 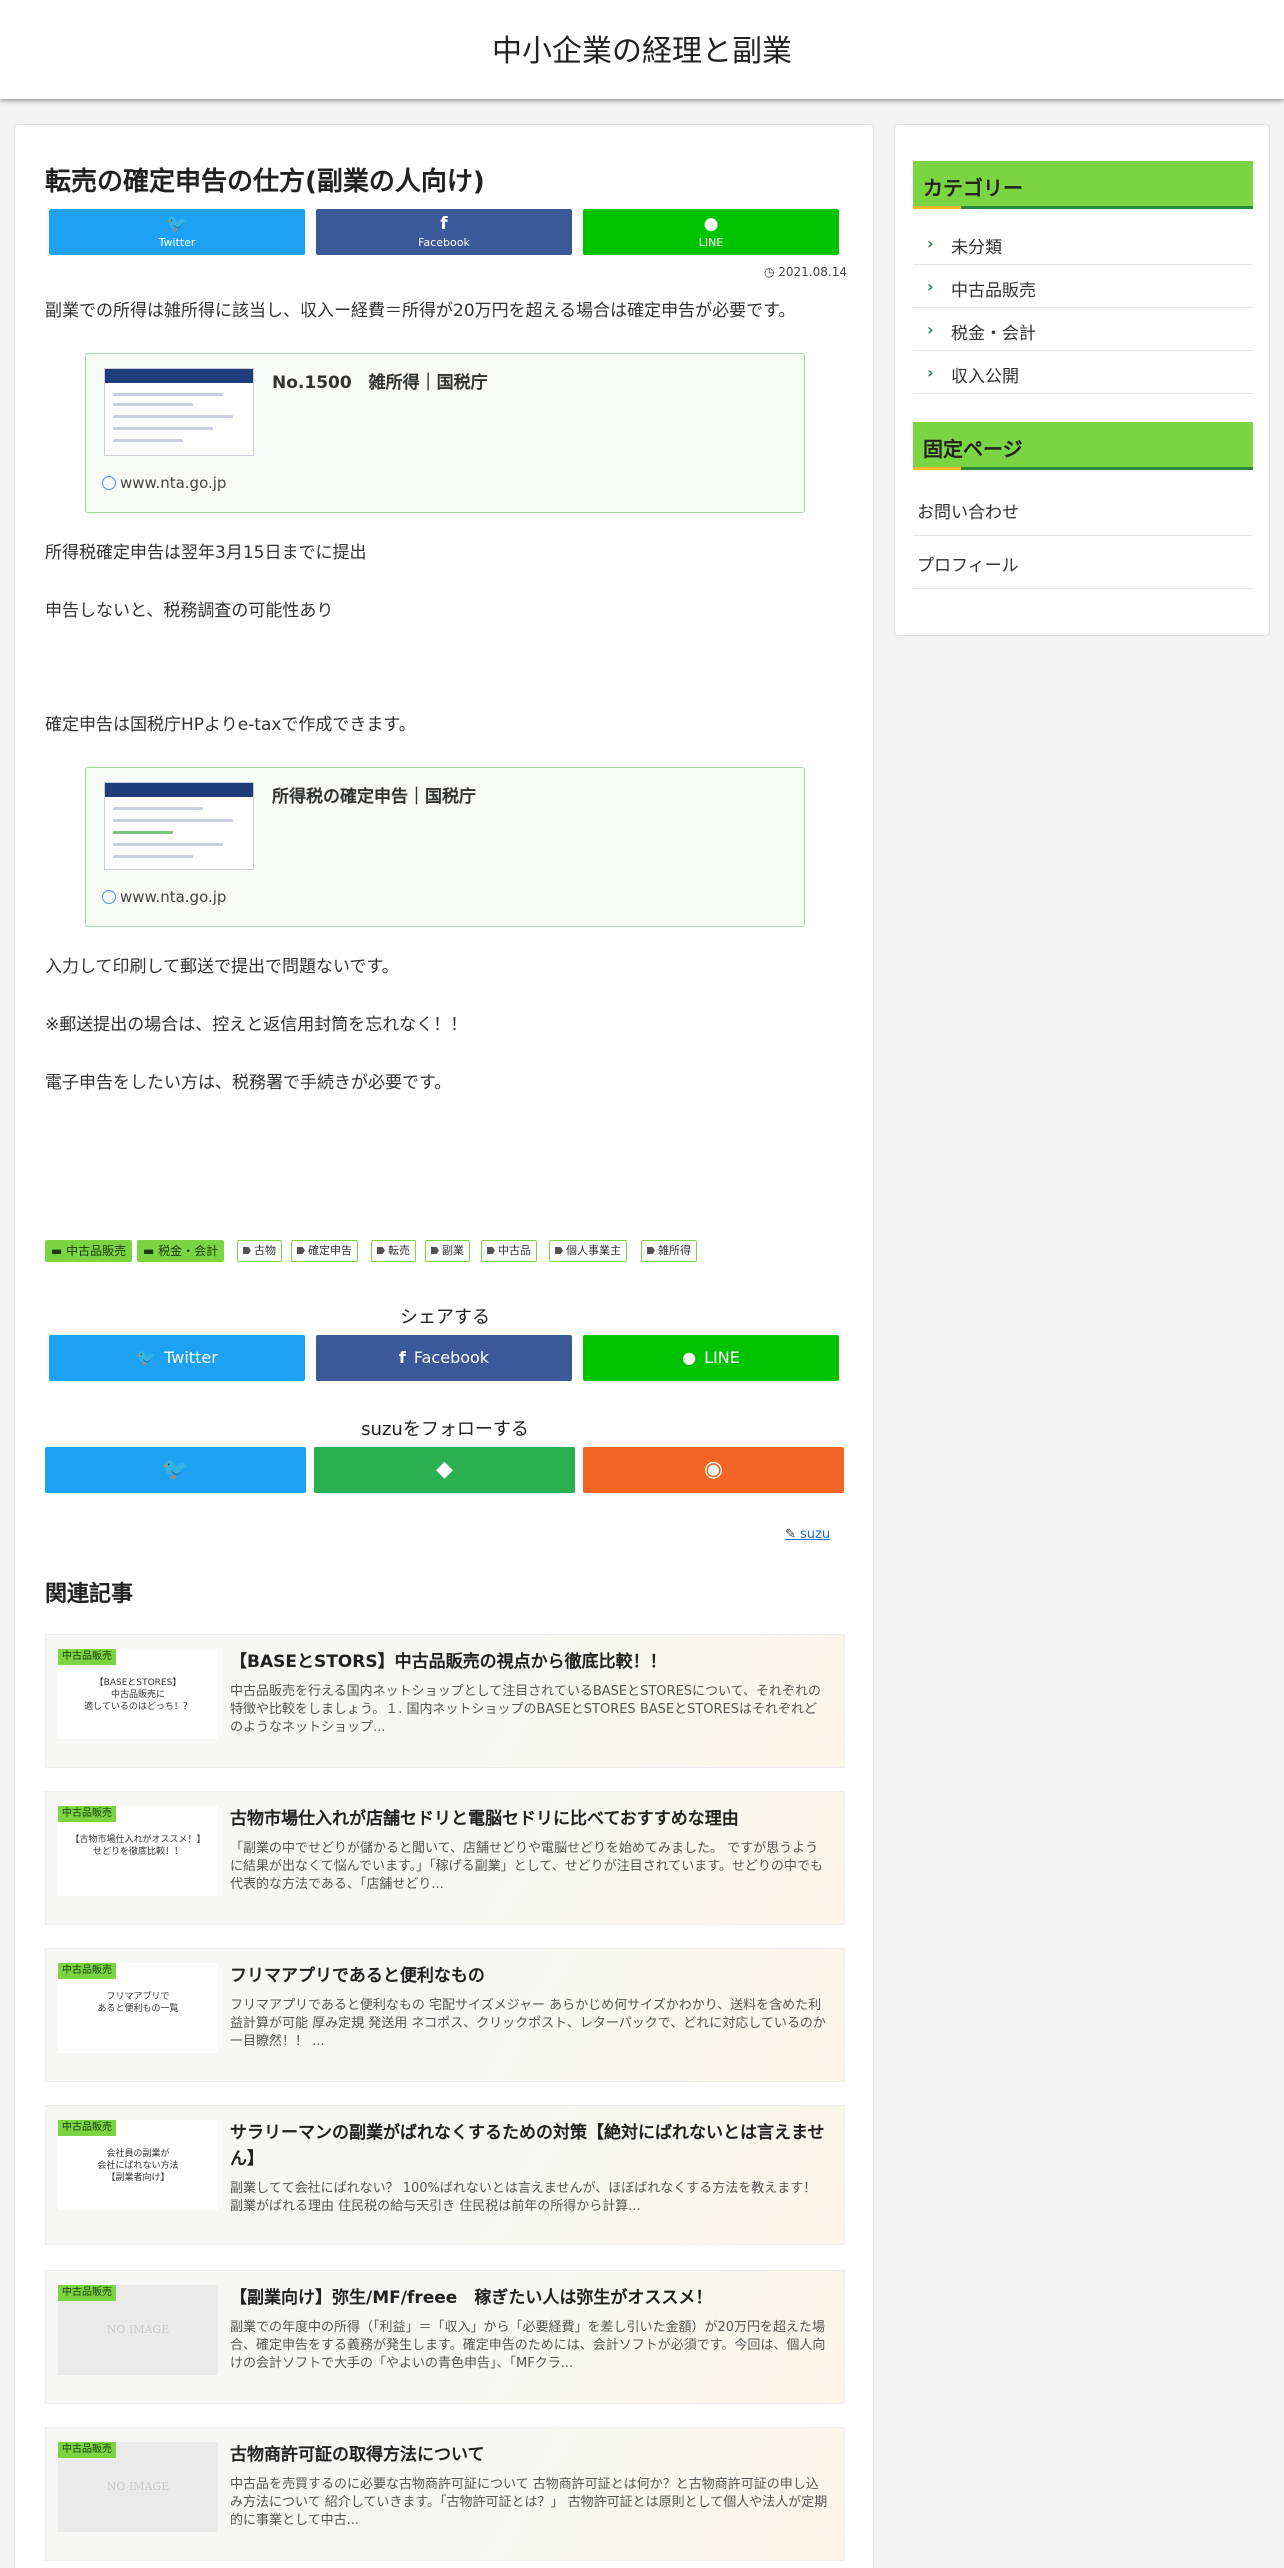 I want to click on follow-rss-button: ◉, so click(x=713, y=1470).